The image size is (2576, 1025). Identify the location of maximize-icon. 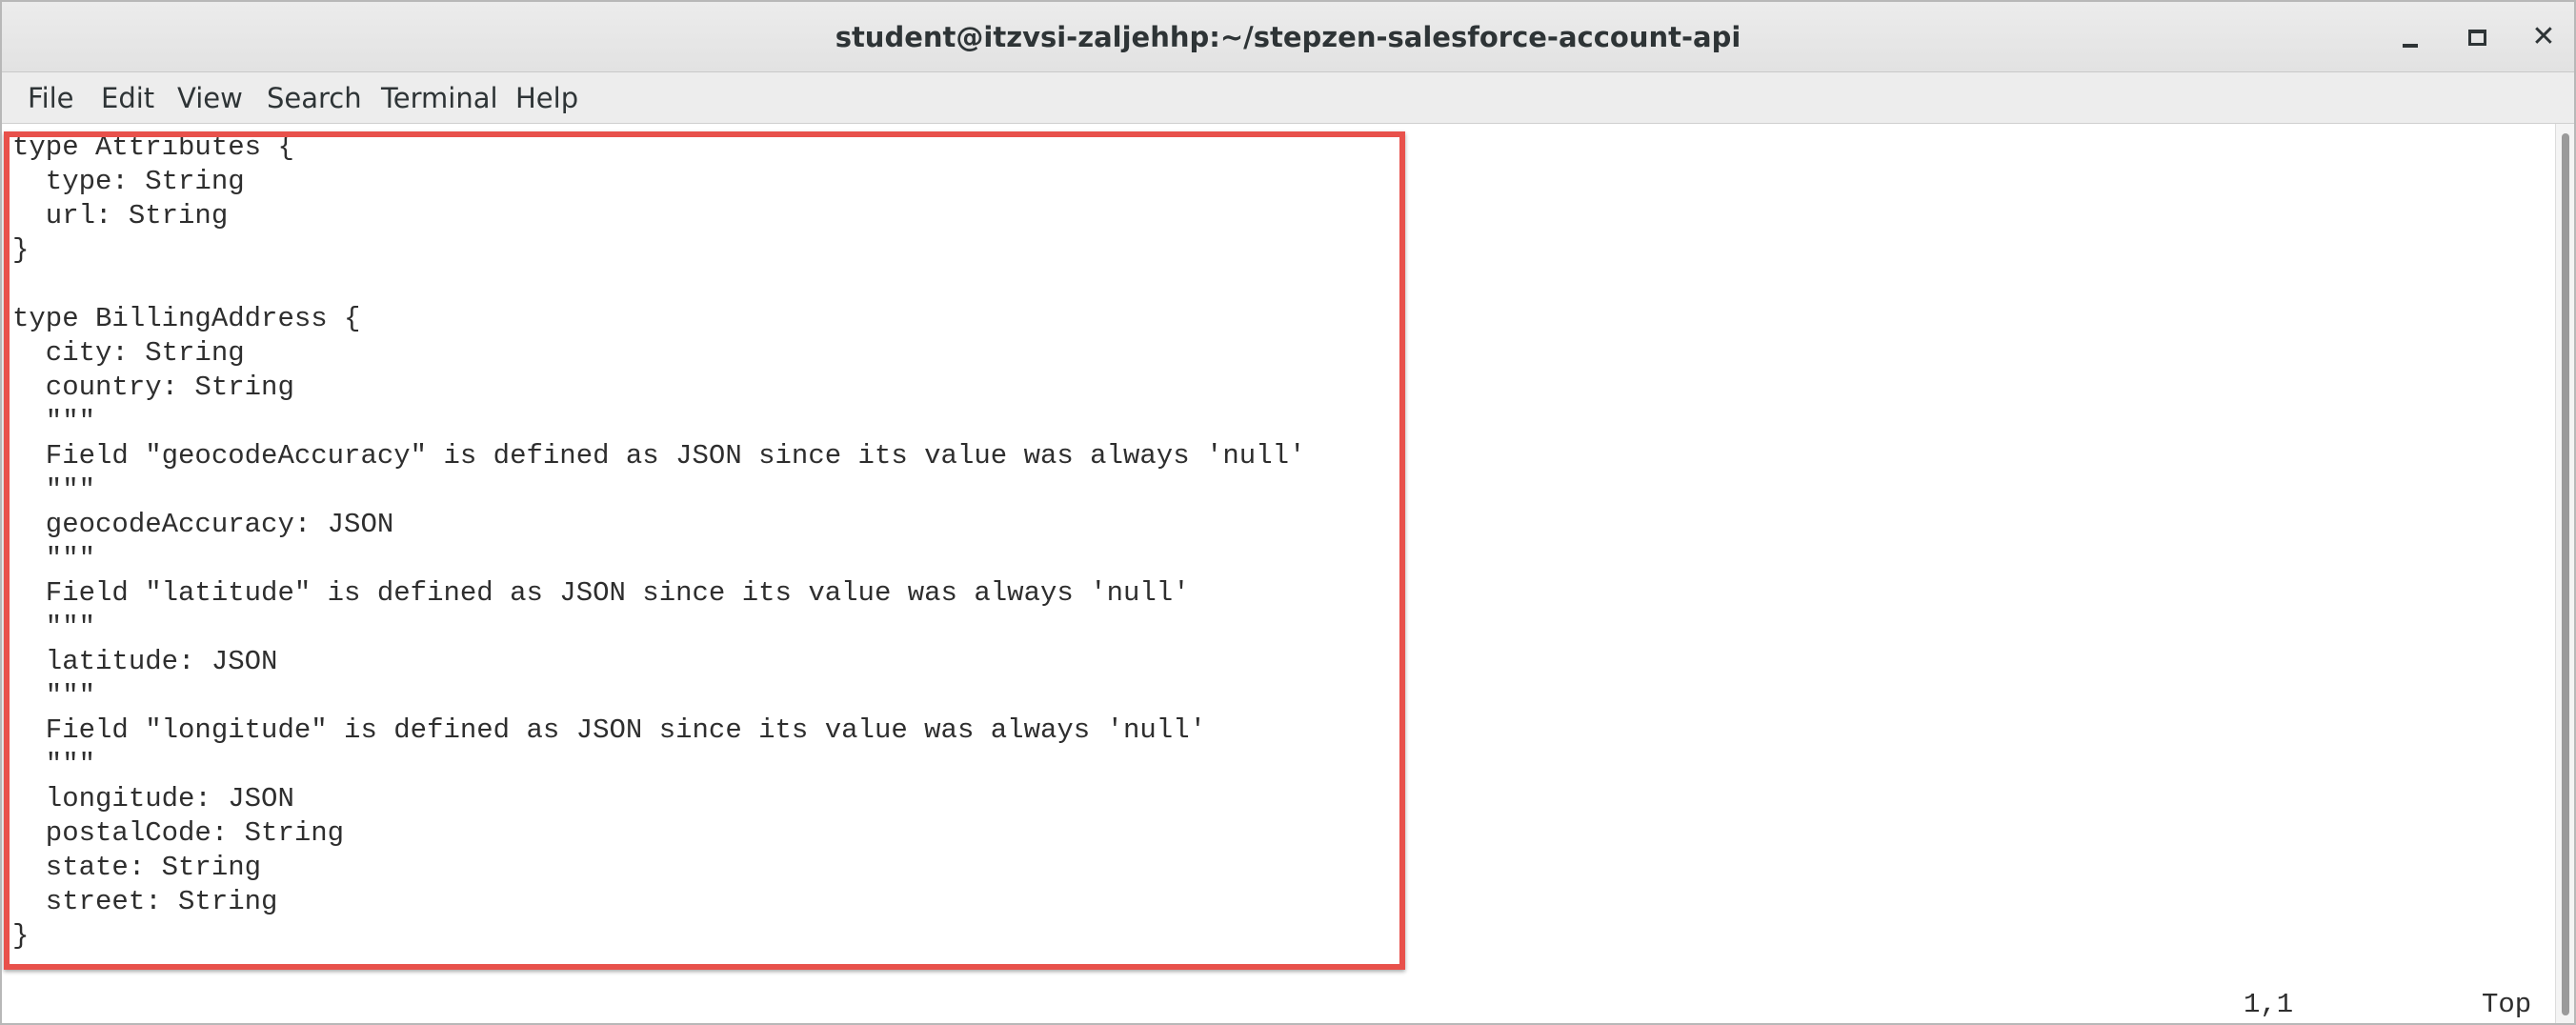
(2477, 38).